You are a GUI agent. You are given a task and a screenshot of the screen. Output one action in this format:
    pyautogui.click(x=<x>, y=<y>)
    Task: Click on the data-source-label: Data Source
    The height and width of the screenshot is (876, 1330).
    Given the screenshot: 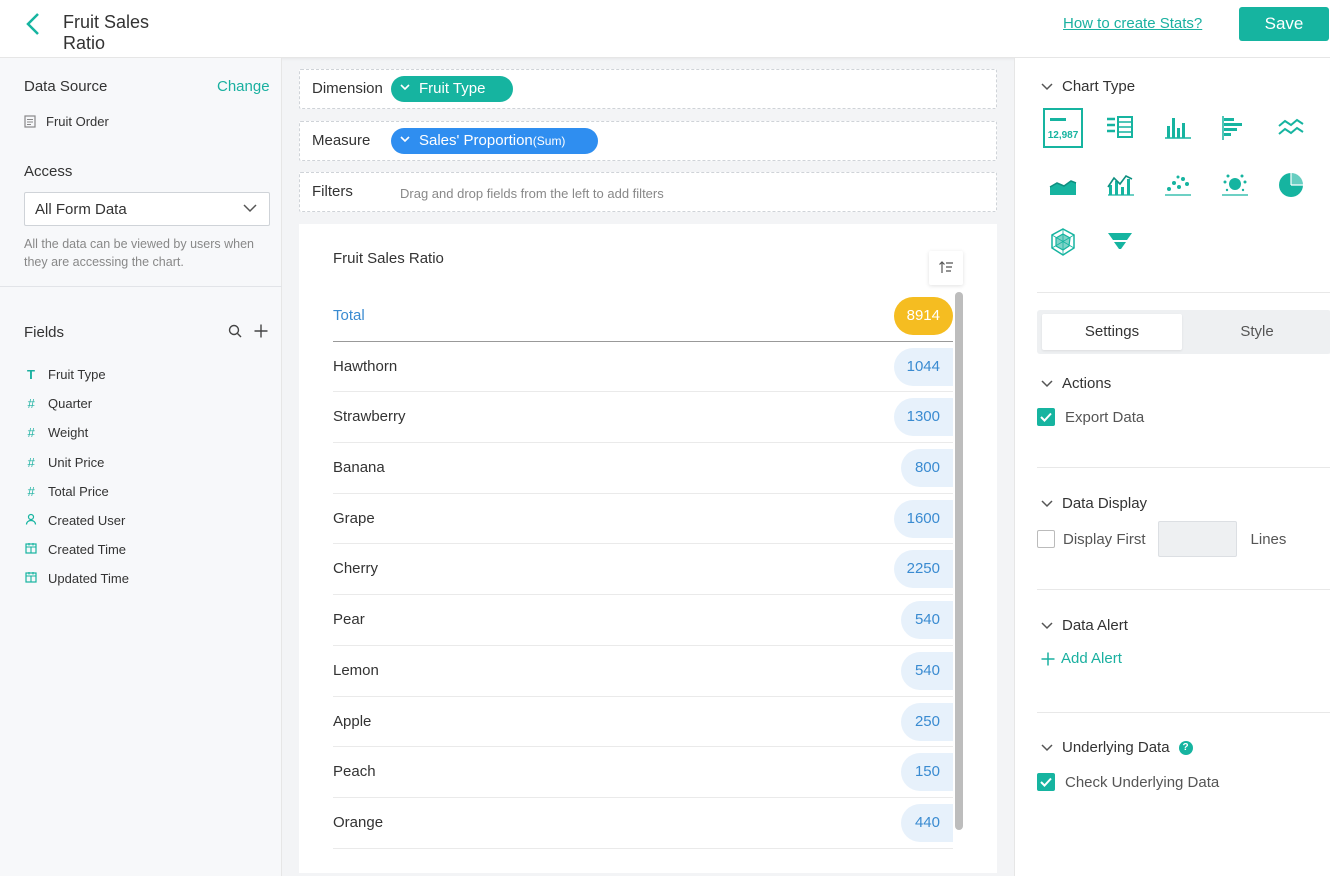 What is the action you would take?
    pyautogui.click(x=66, y=86)
    